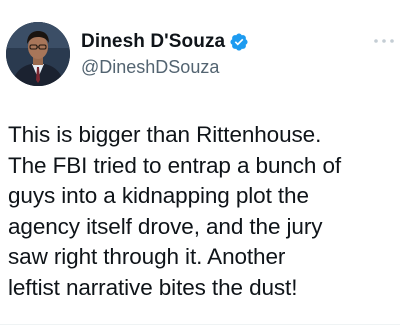 The height and width of the screenshot is (329, 400). What do you see at coordinates (165, 67) in the screenshot?
I see `author-handle: @DineshDSouza` at bounding box center [165, 67].